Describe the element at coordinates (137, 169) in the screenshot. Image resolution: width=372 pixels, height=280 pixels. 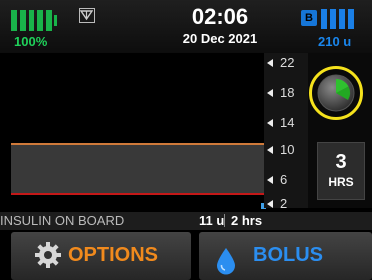
I see `target-range-band` at that location.